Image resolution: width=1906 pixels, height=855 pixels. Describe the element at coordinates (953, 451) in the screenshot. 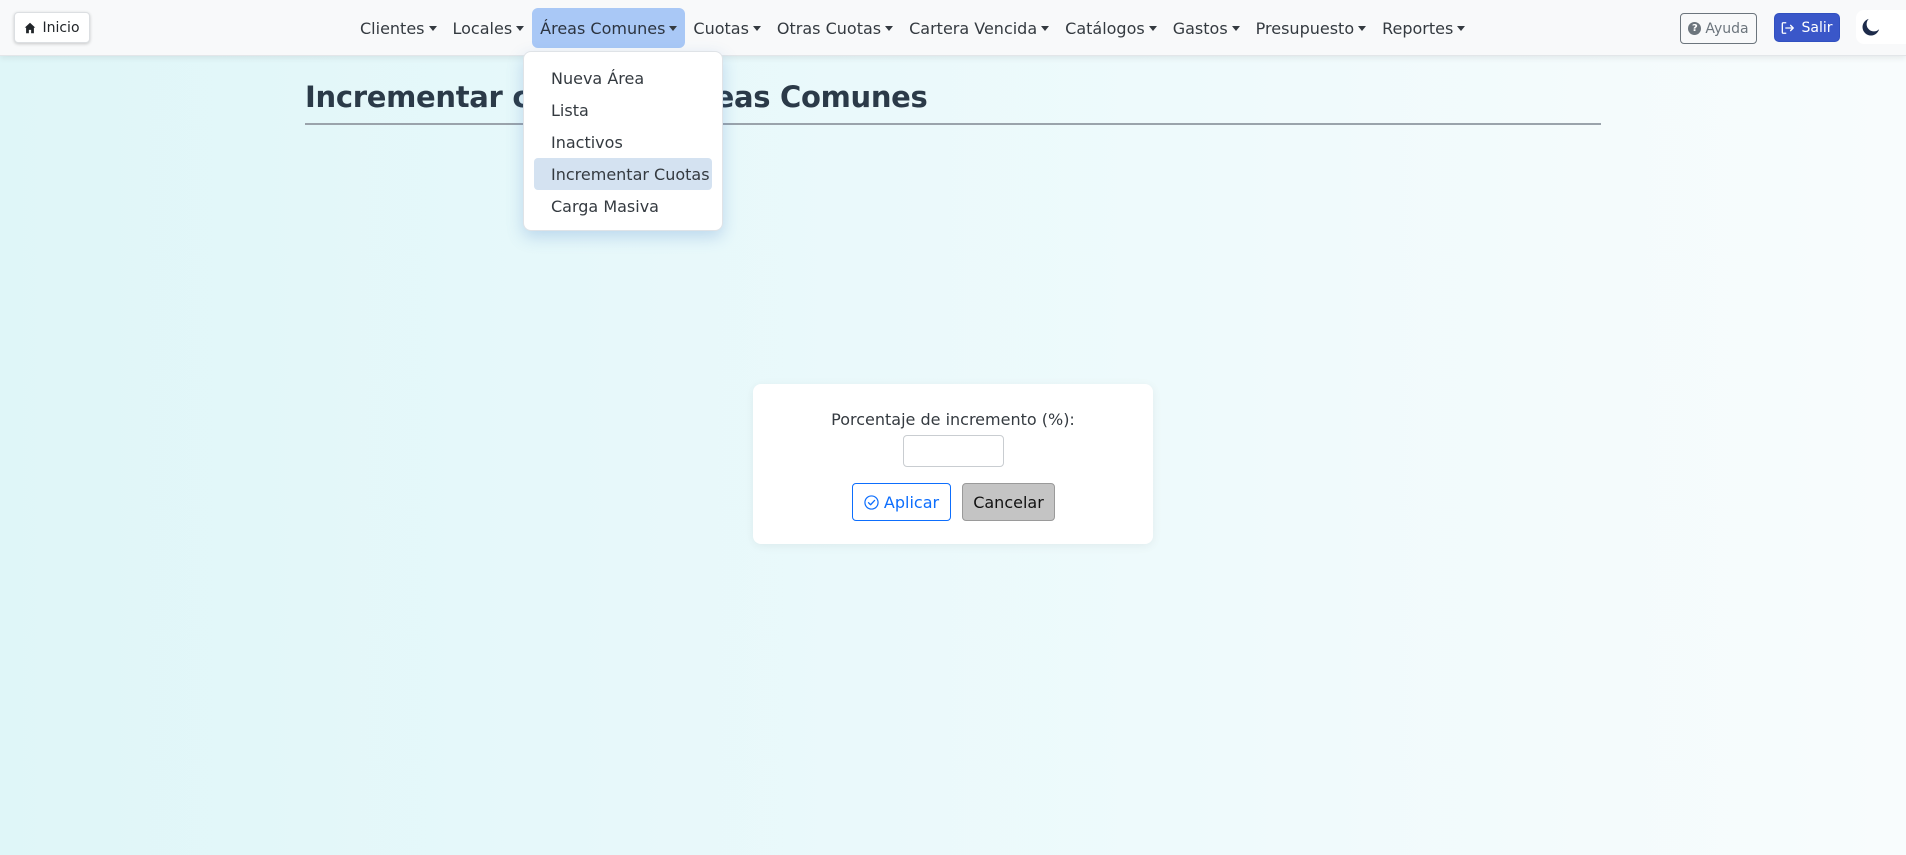

I see `percentage-input` at that location.